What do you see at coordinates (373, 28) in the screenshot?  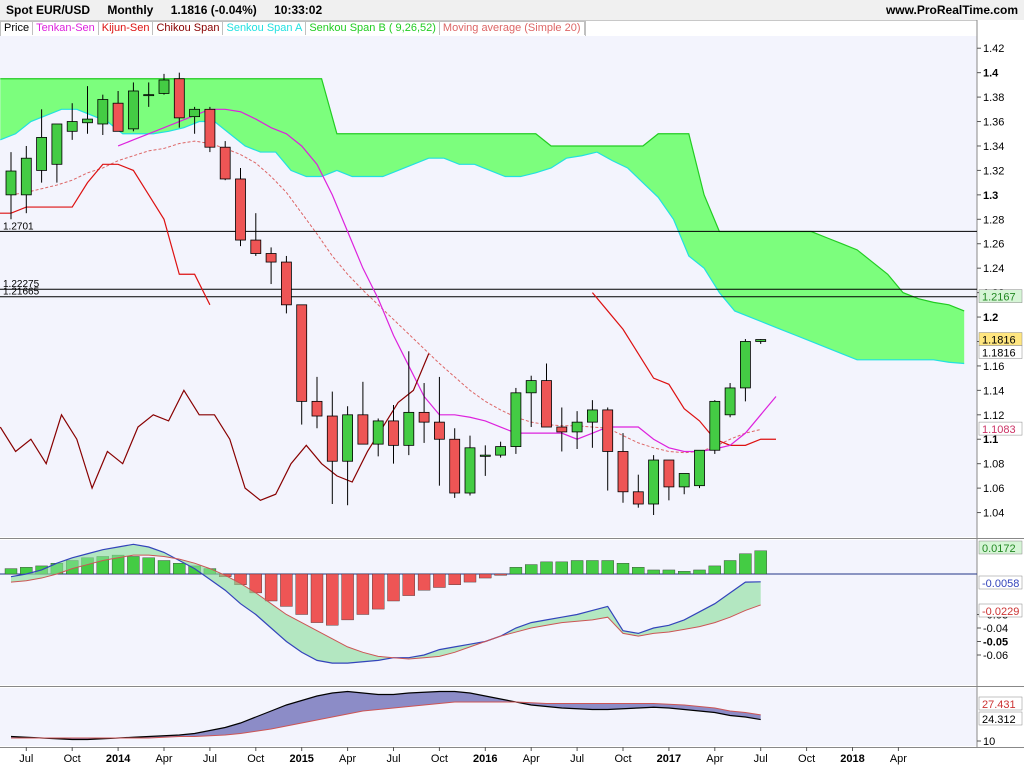 I see `legend-senkou-b: Senkou Span B ( 9,26,52)` at bounding box center [373, 28].